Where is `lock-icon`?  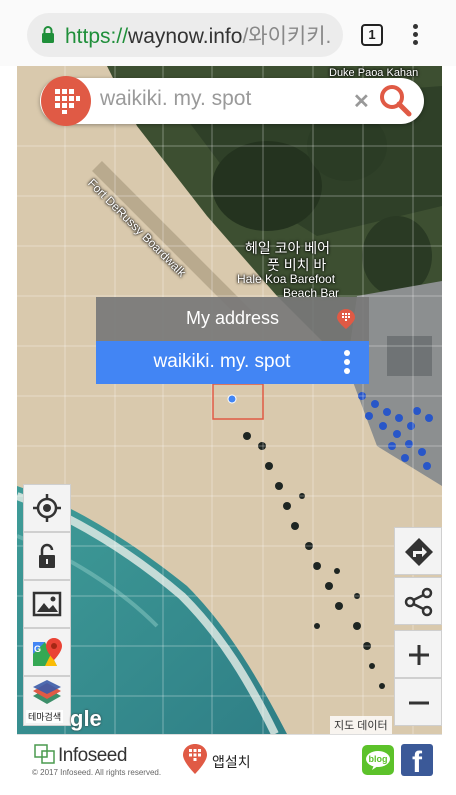 lock-icon is located at coordinates (48, 34).